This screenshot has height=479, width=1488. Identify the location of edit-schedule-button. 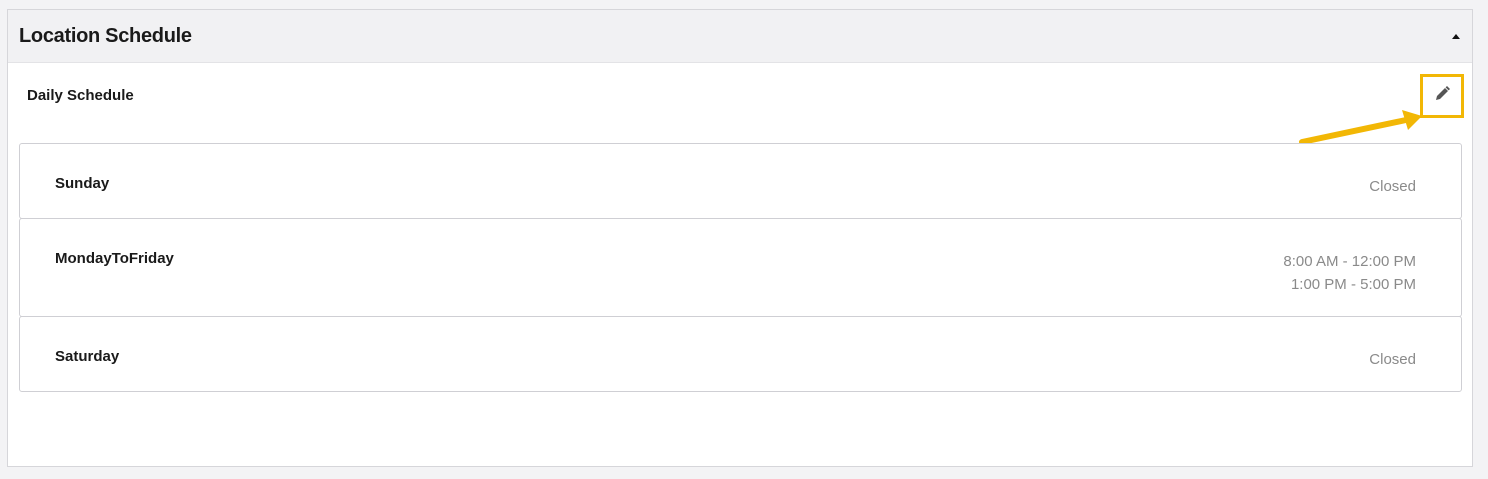
(1442, 96).